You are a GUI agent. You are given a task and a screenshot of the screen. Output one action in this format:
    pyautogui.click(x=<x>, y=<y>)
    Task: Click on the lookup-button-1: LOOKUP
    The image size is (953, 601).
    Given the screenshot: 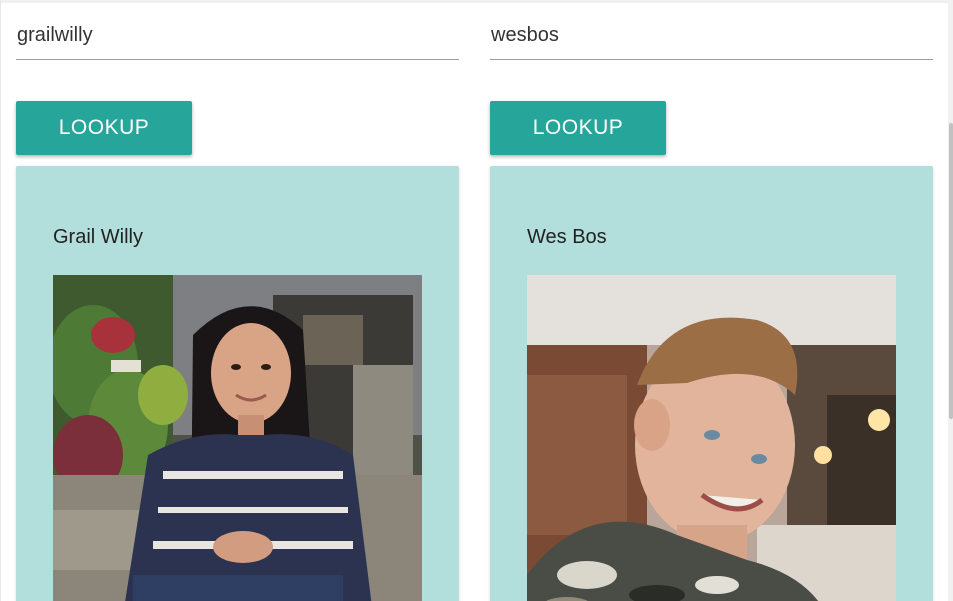 What is the action you would take?
    pyautogui.click(x=104, y=128)
    